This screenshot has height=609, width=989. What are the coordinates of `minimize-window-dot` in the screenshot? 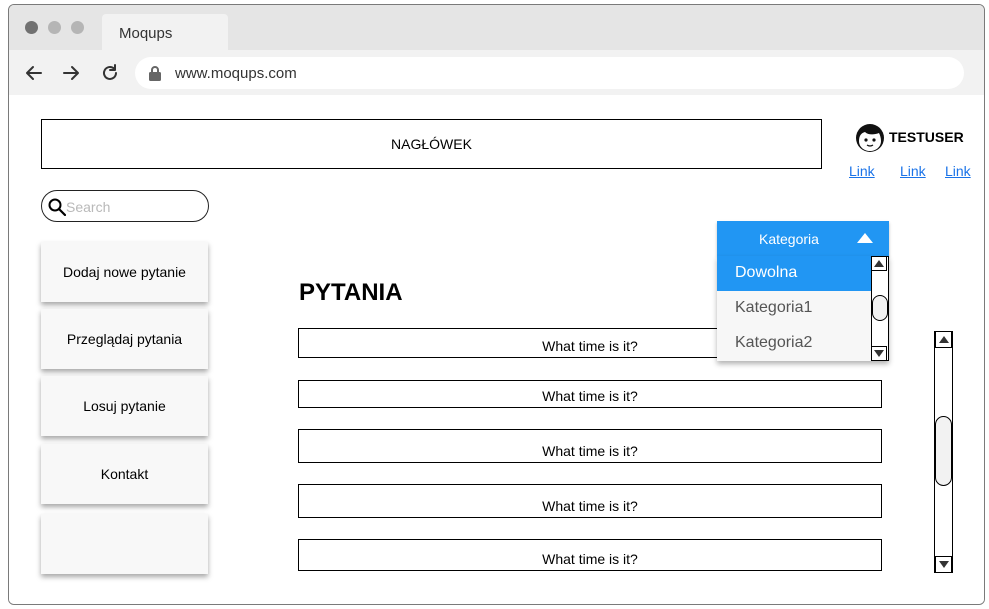 It's located at (54, 27).